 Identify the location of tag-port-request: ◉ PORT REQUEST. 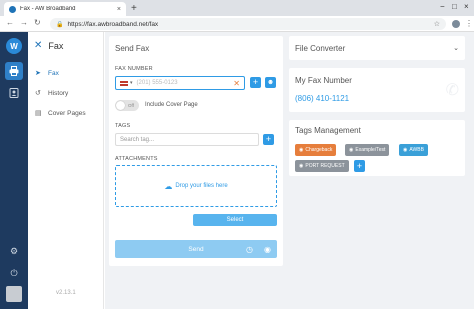
(322, 166).